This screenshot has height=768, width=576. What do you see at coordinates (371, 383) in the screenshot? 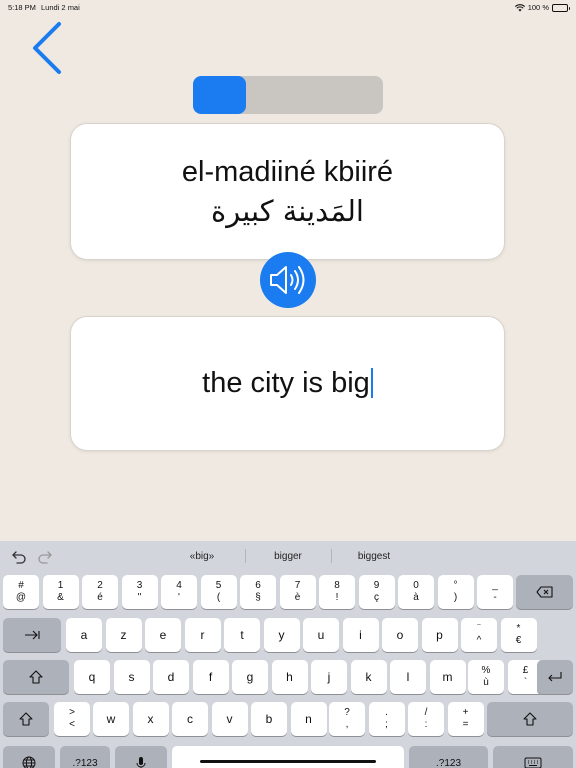
I see `text-caret` at bounding box center [371, 383].